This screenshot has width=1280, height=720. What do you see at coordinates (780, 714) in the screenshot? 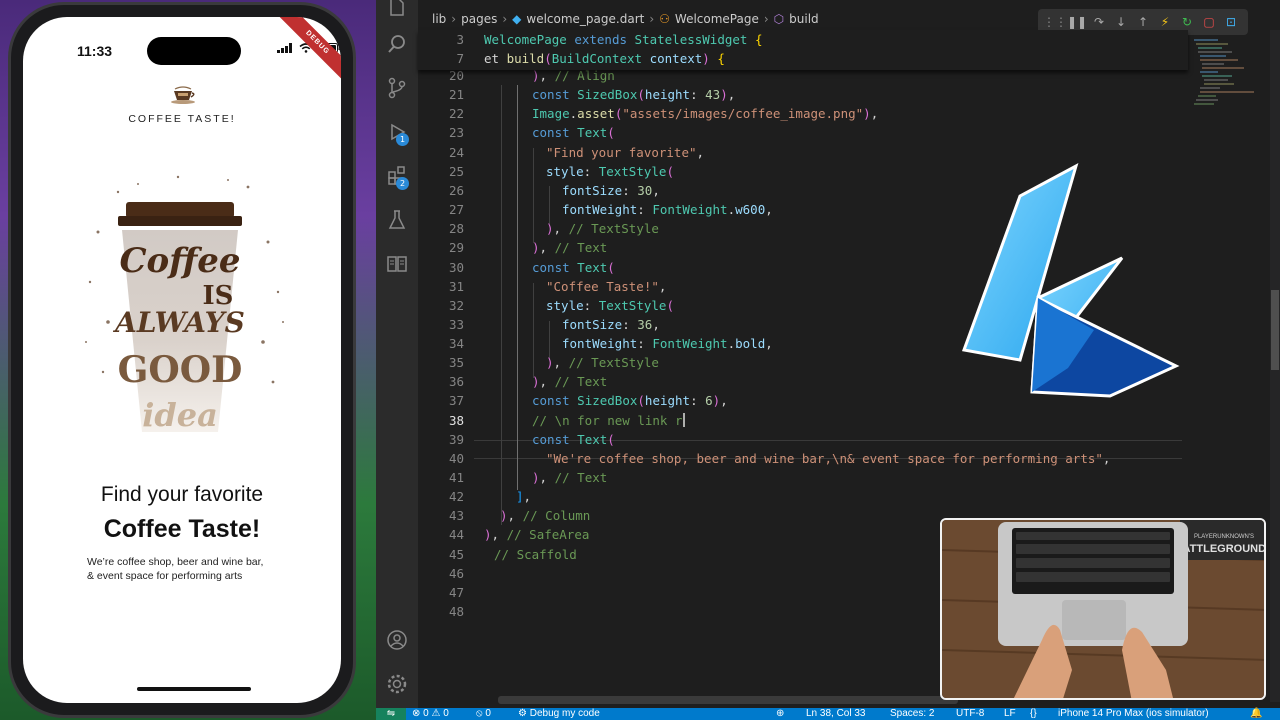
I see `zoom-icon: ⊕` at bounding box center [780, 714].